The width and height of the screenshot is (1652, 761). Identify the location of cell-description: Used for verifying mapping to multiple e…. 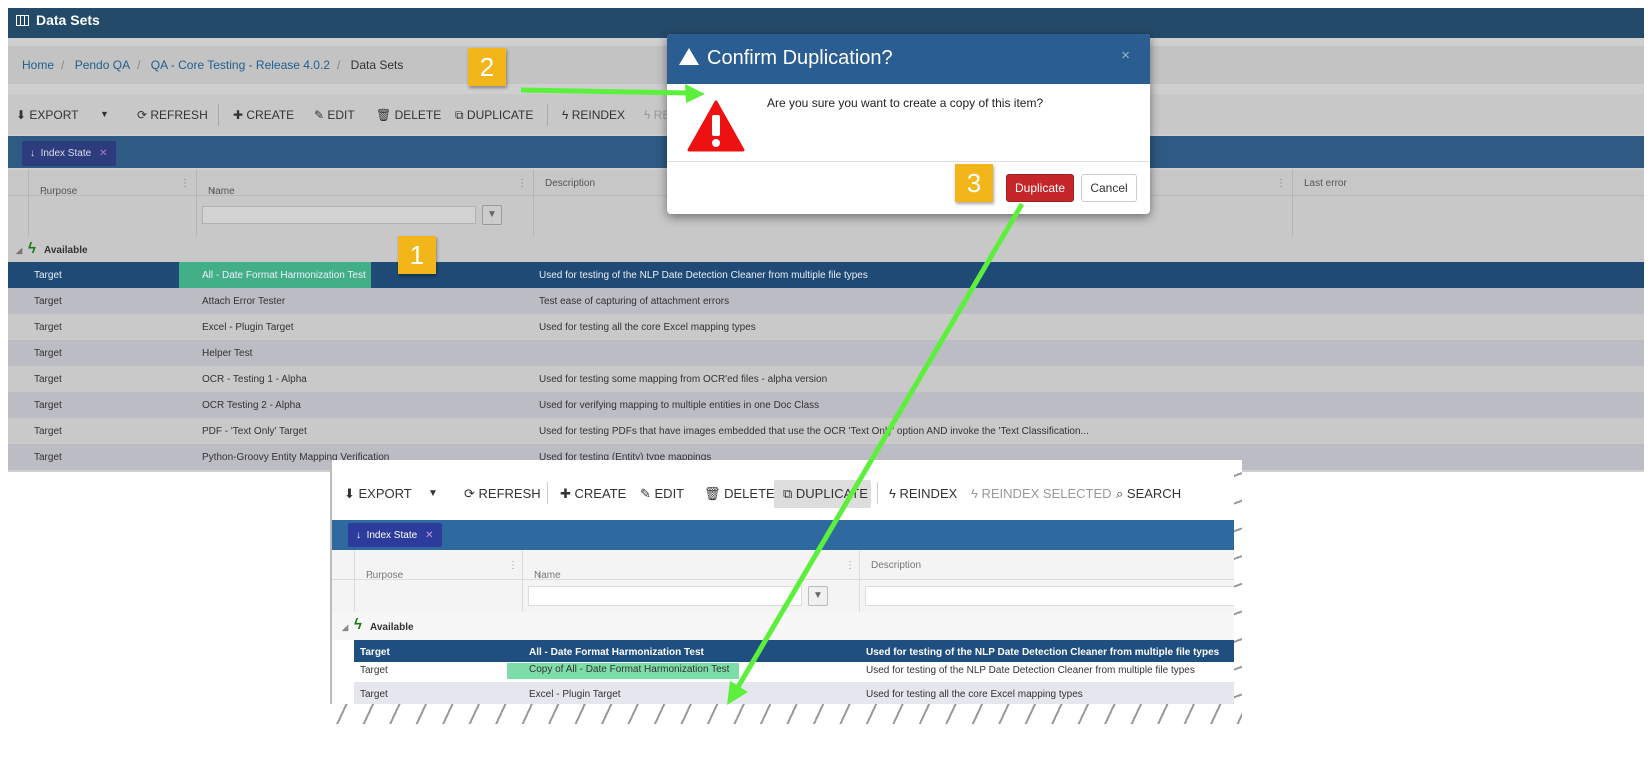
(679, 405).